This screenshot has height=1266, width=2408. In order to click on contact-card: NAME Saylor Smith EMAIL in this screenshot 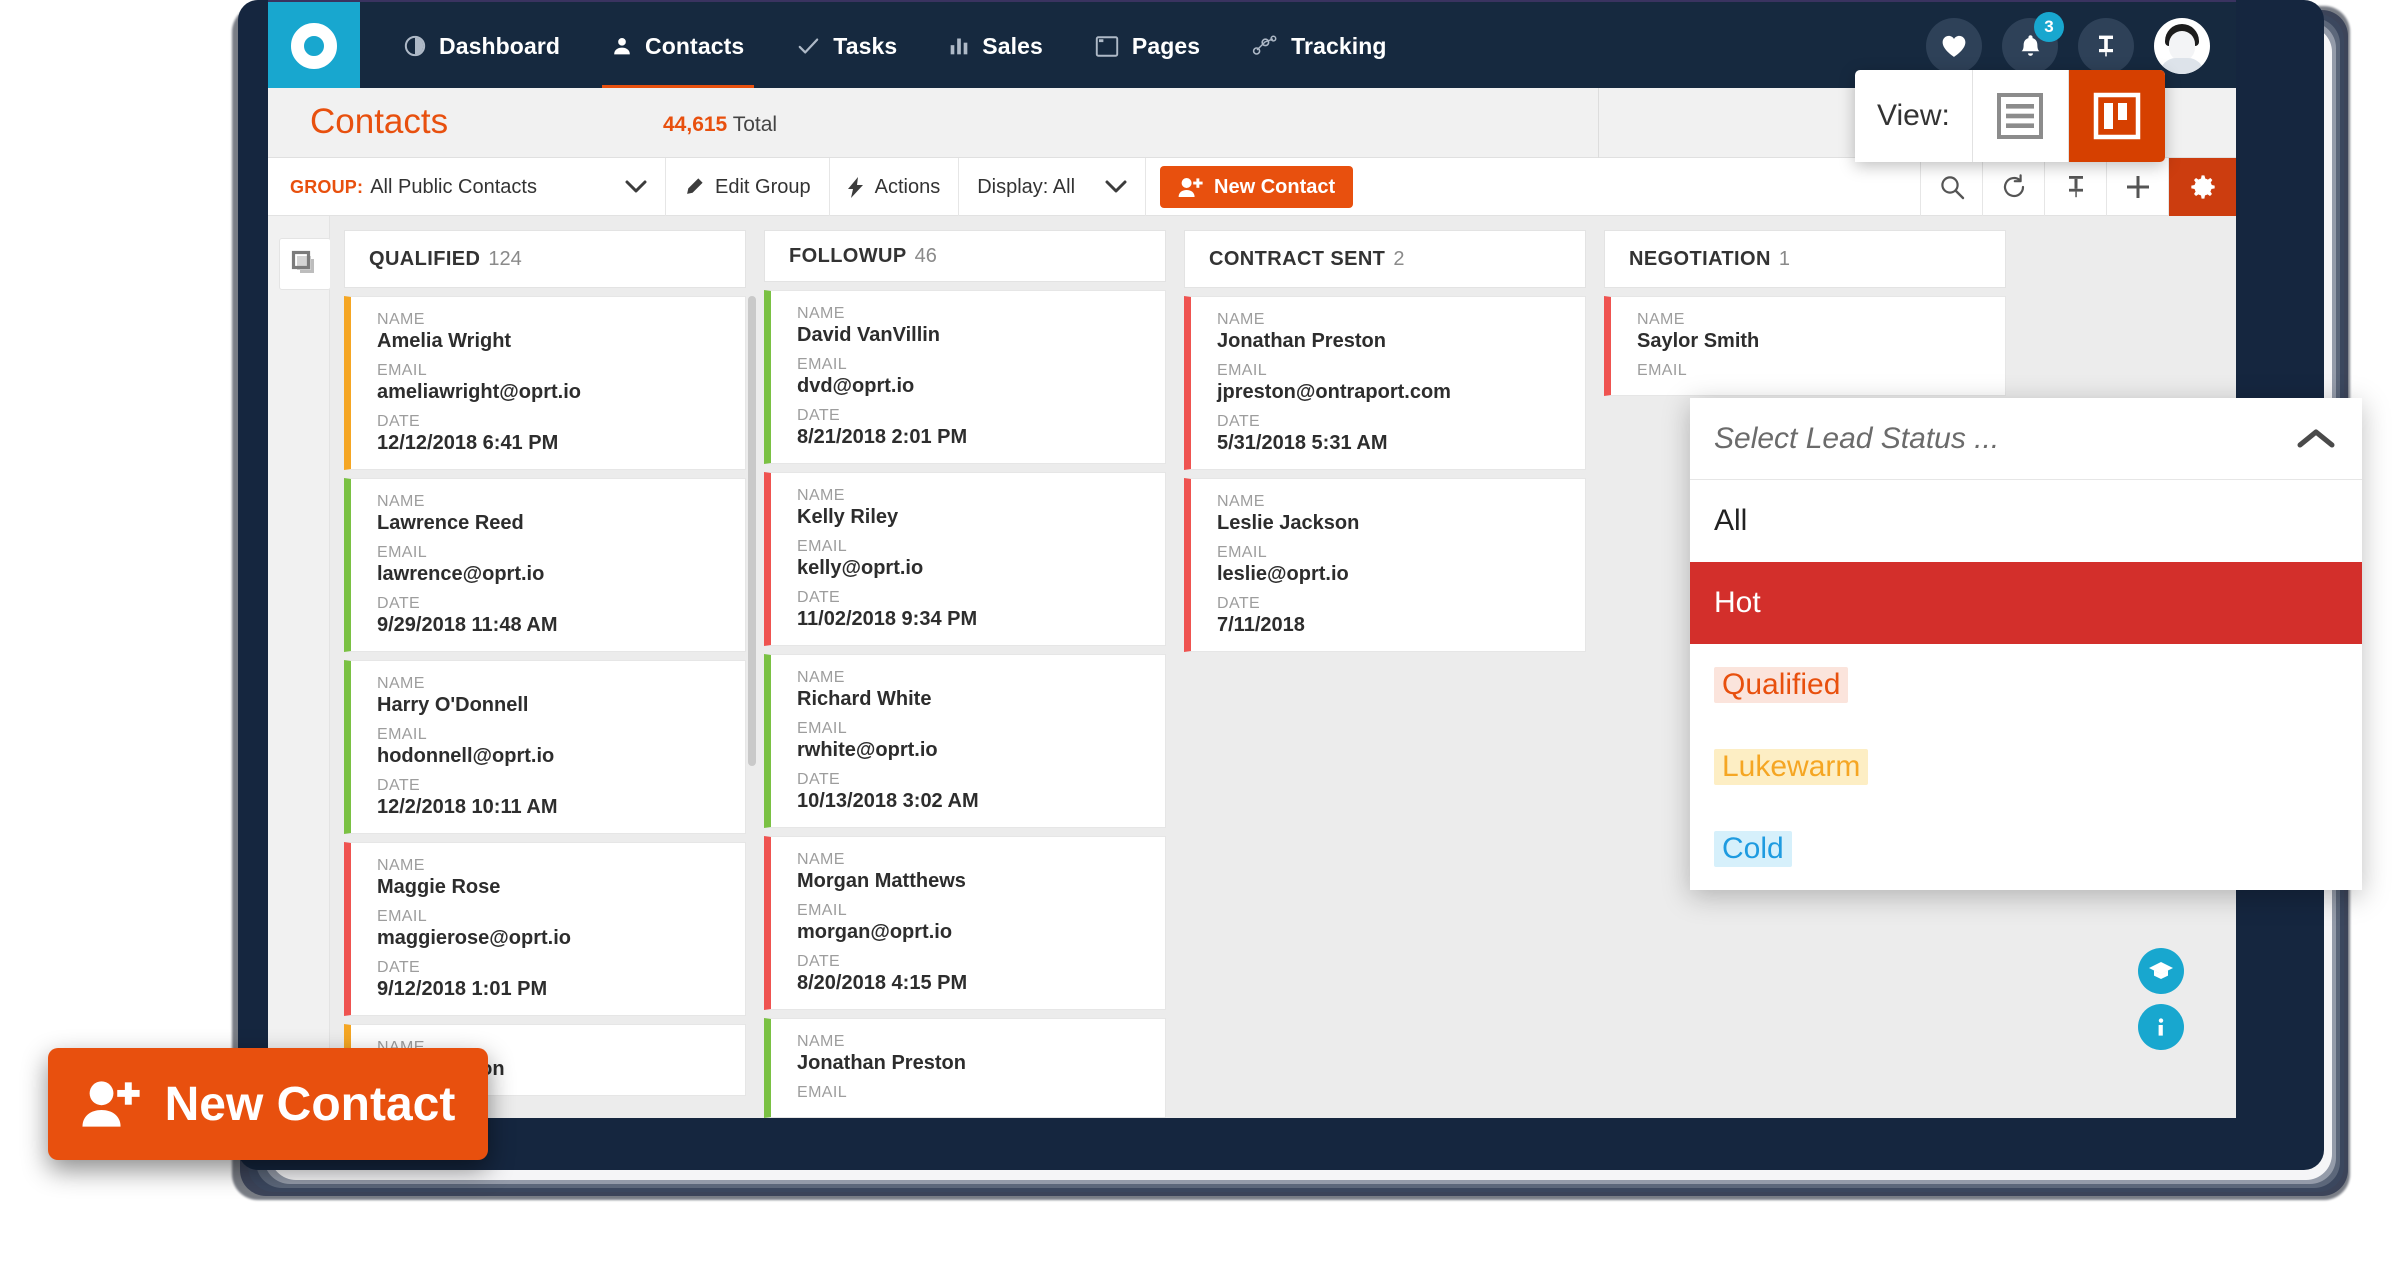, I will do `click(1805, 346)`.